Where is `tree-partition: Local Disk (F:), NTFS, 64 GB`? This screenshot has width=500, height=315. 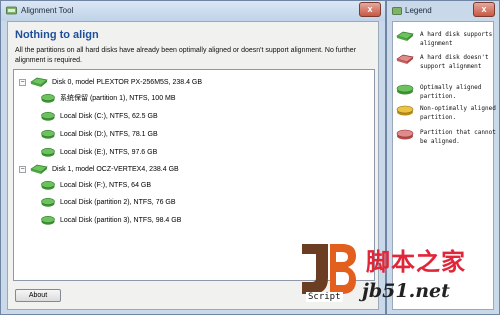
tree-partition: Local Disk (F:), NTFS, 64 GB is located at coordinates (96, 185).